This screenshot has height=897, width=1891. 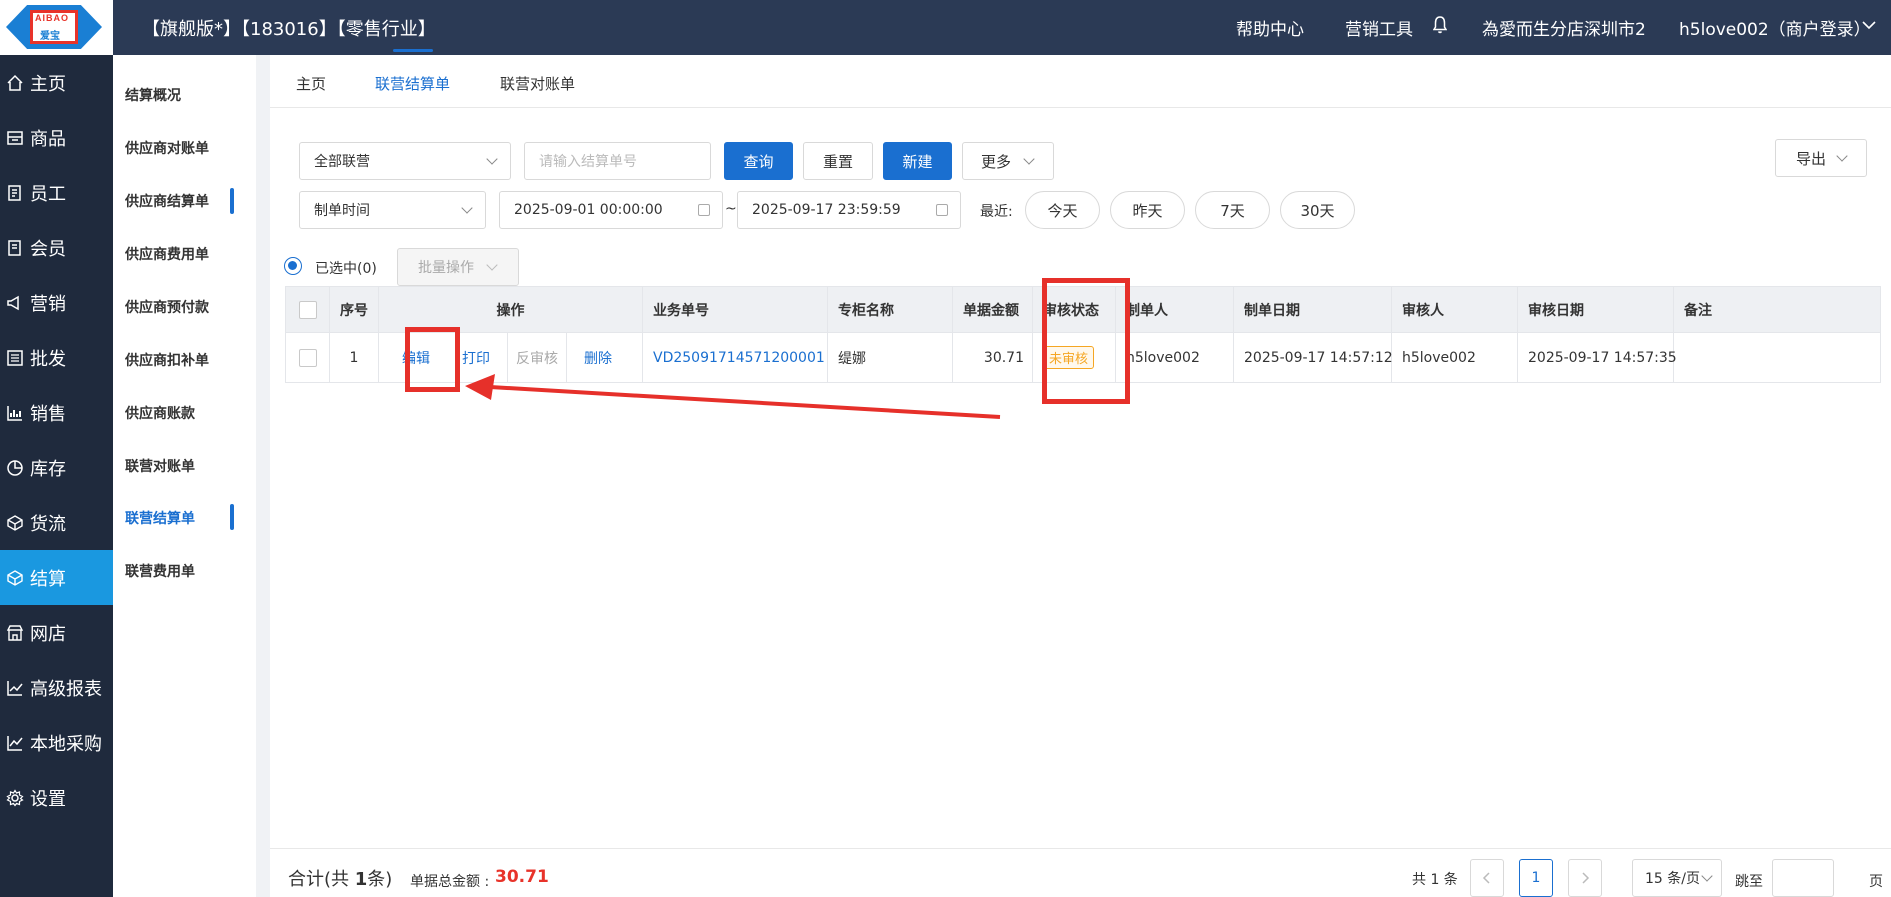 I want to click on scope-select: 全部联营, so click(x=405, y=161).